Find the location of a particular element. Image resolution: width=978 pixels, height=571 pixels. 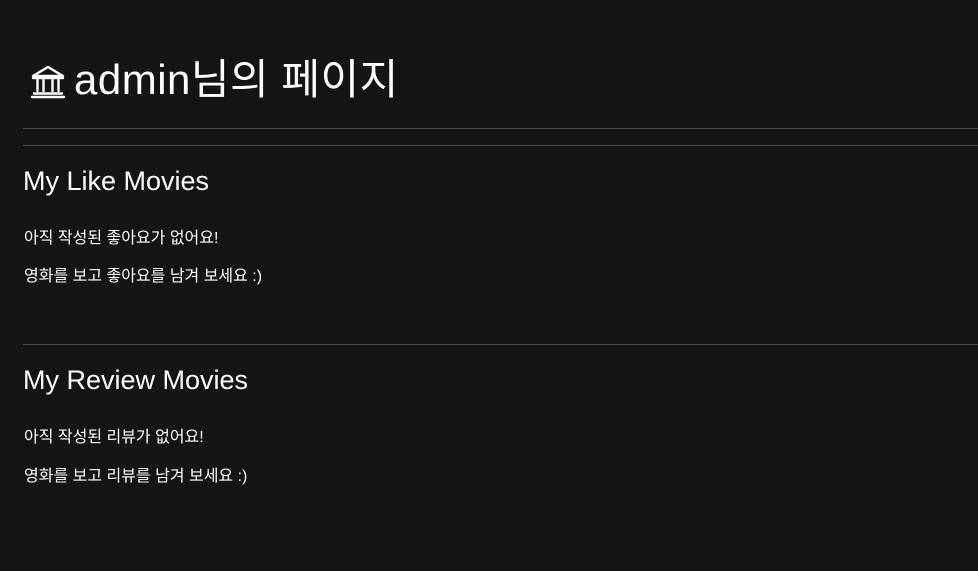

review-section-title: My Review Movies is located at coordinates (136, 380).